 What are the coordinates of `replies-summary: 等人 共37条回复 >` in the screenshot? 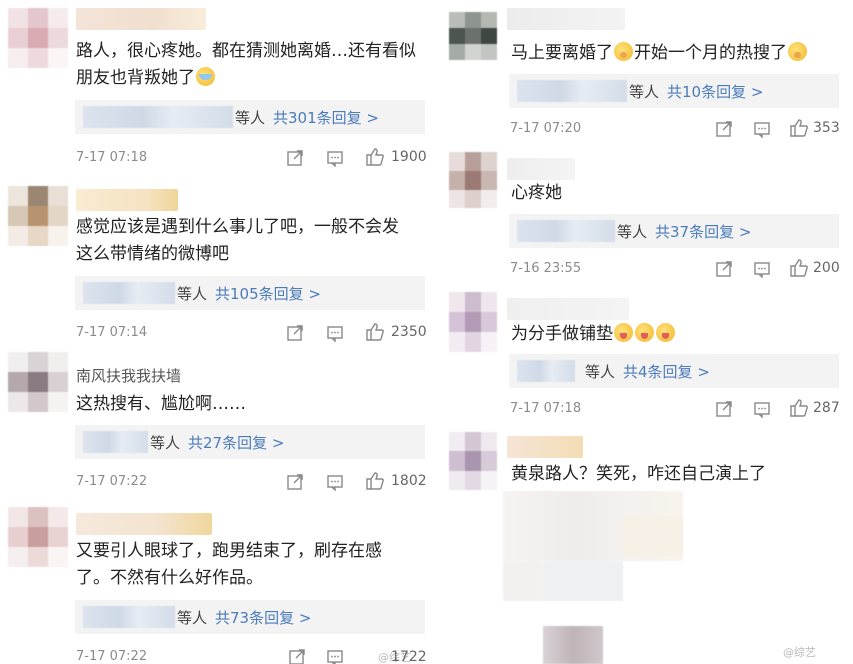 It's located at (674, 231).